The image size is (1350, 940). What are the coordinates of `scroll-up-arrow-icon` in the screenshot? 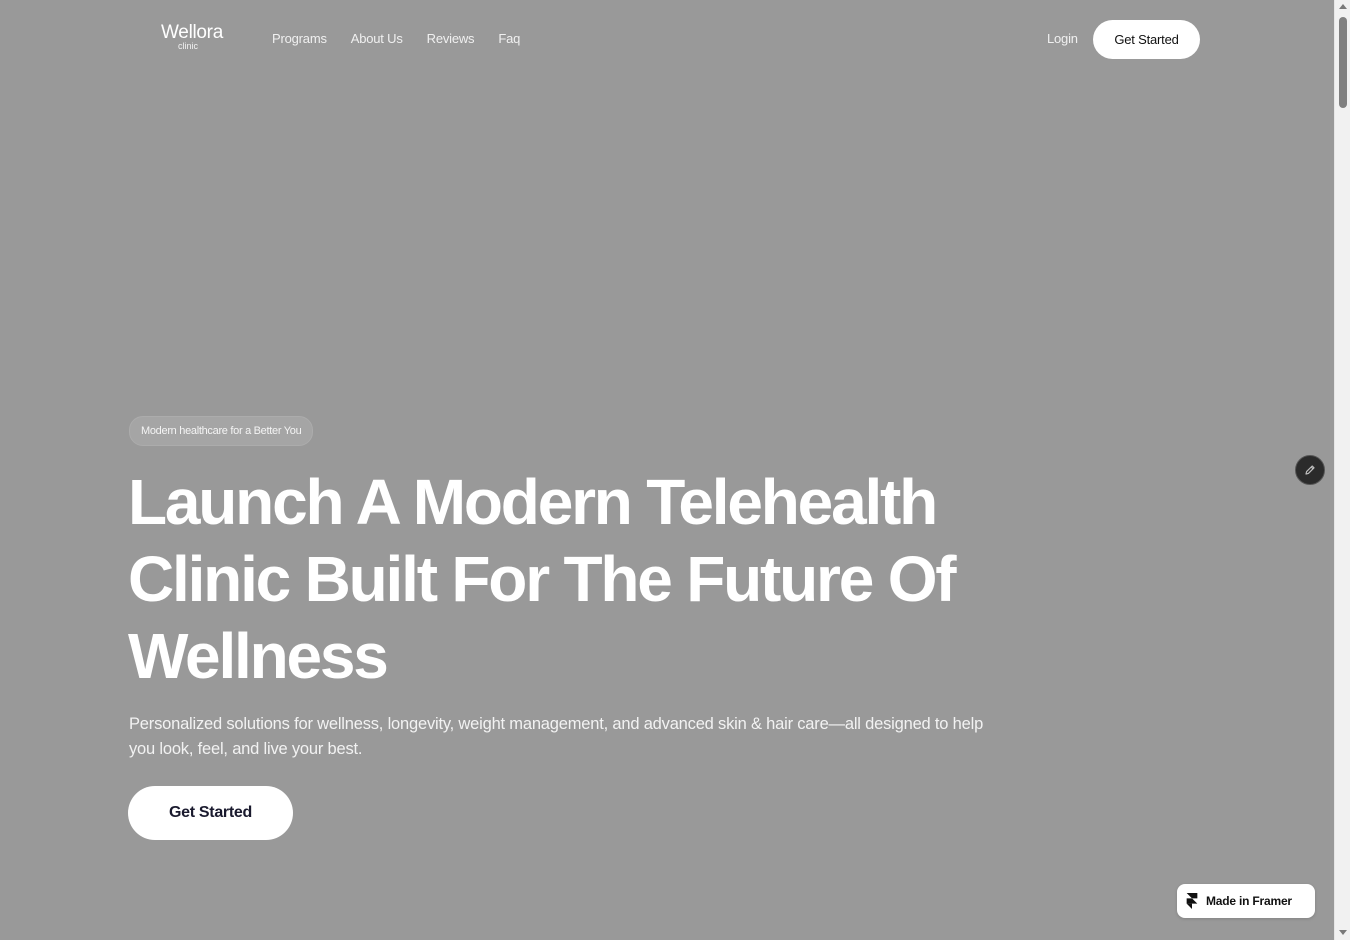 It's located at (1343, 6).